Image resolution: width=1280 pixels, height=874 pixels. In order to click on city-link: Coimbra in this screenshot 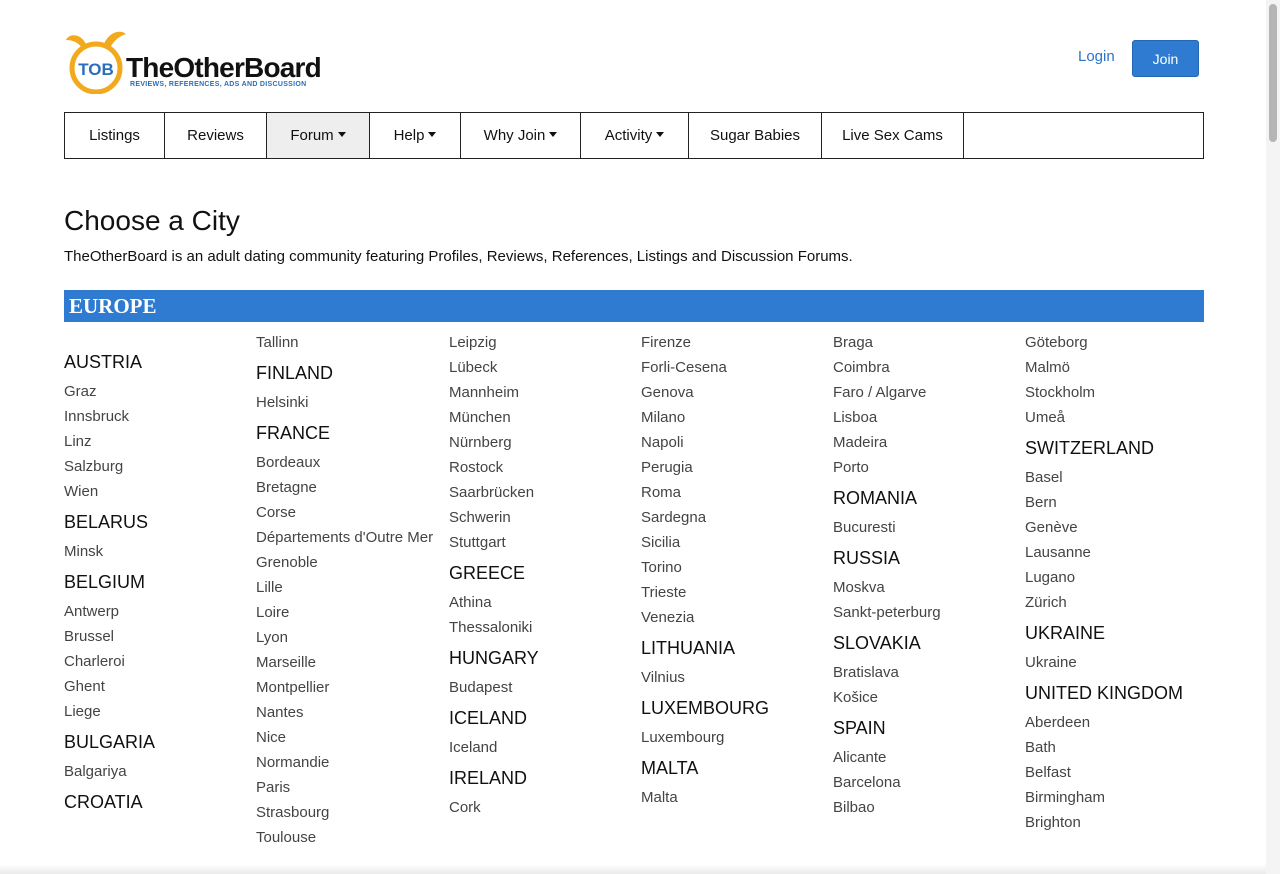, I will do `click(928, 367)`.